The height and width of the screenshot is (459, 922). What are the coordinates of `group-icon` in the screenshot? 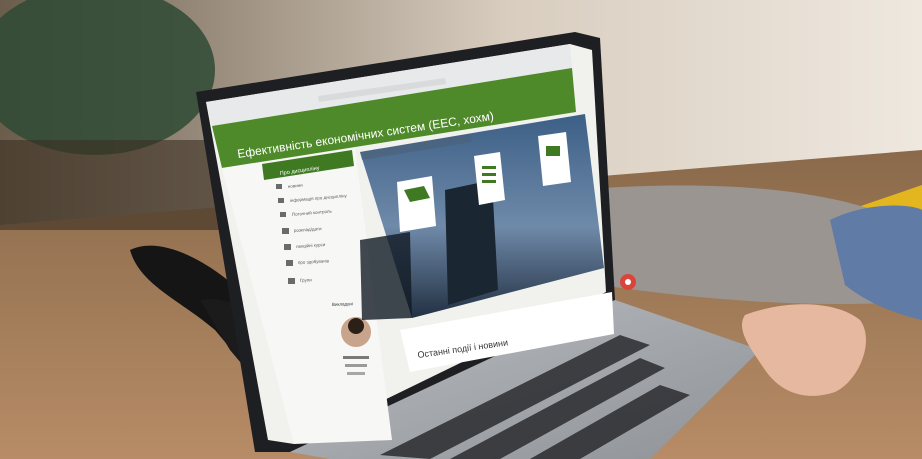 It's located at (291, 281).